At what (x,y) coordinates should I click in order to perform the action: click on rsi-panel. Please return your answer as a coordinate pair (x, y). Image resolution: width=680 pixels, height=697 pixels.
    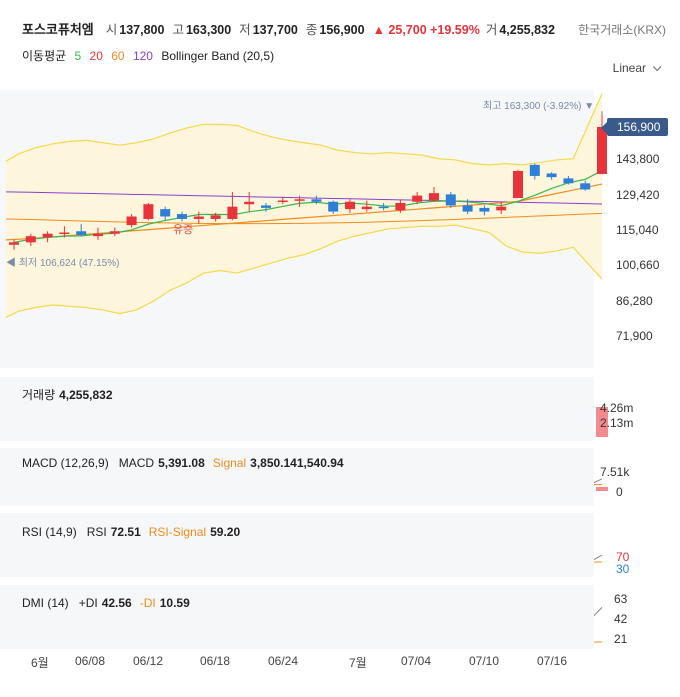
    Looking at the image, I should click on (297, 545).